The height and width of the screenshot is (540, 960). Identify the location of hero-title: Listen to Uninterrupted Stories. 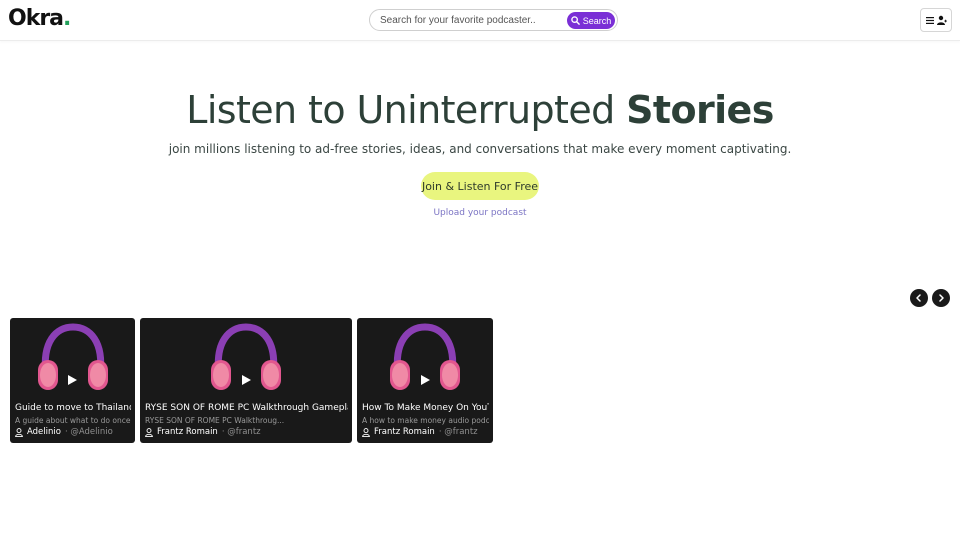
(480, 110).